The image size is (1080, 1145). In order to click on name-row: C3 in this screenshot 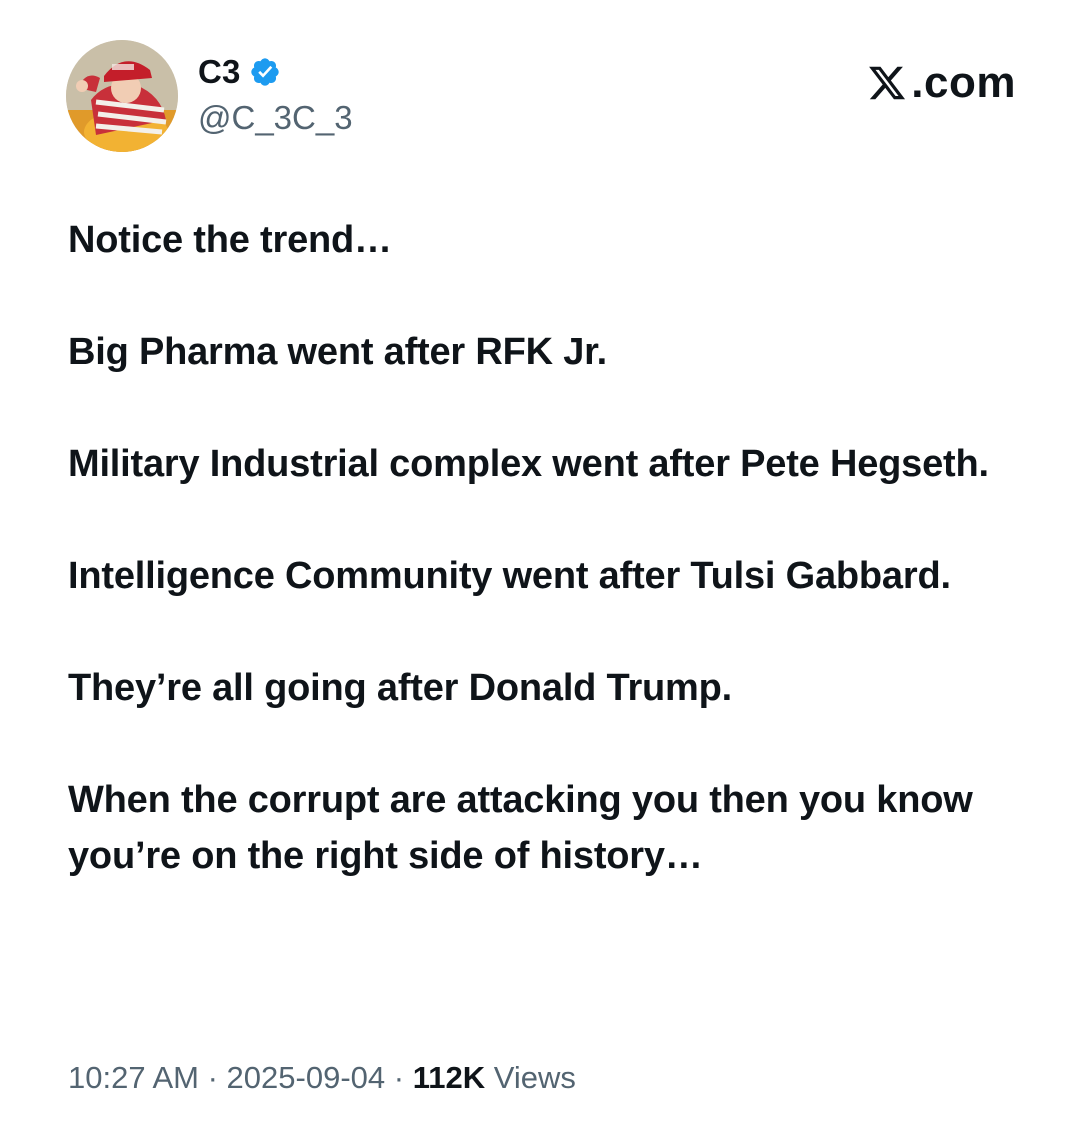, I will do `click(275, 72)`.